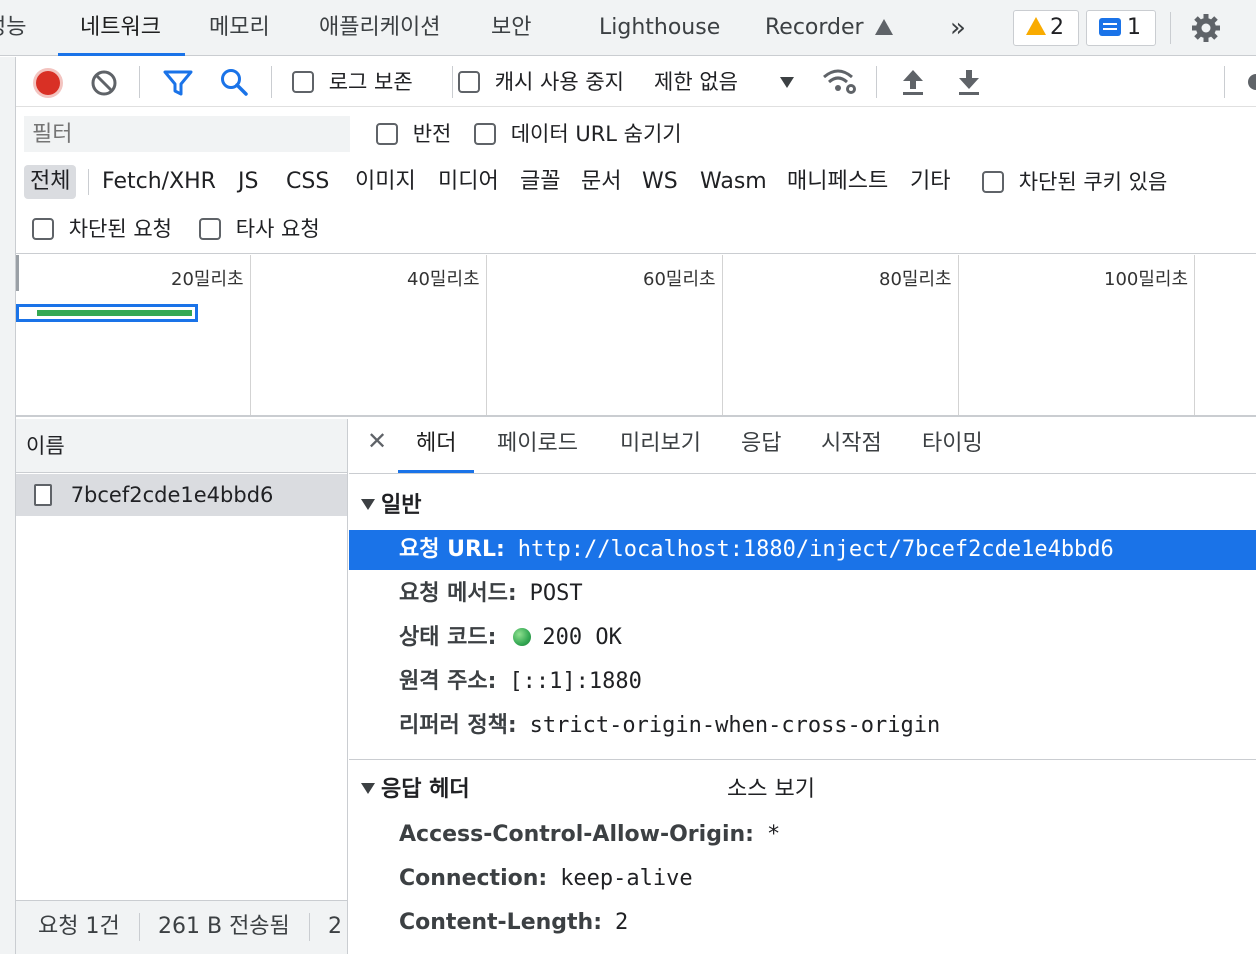 The image size is (1256, 954). Describe the element at coordinates (187, 134) in the screenshot. I see `filter-input` at that location.